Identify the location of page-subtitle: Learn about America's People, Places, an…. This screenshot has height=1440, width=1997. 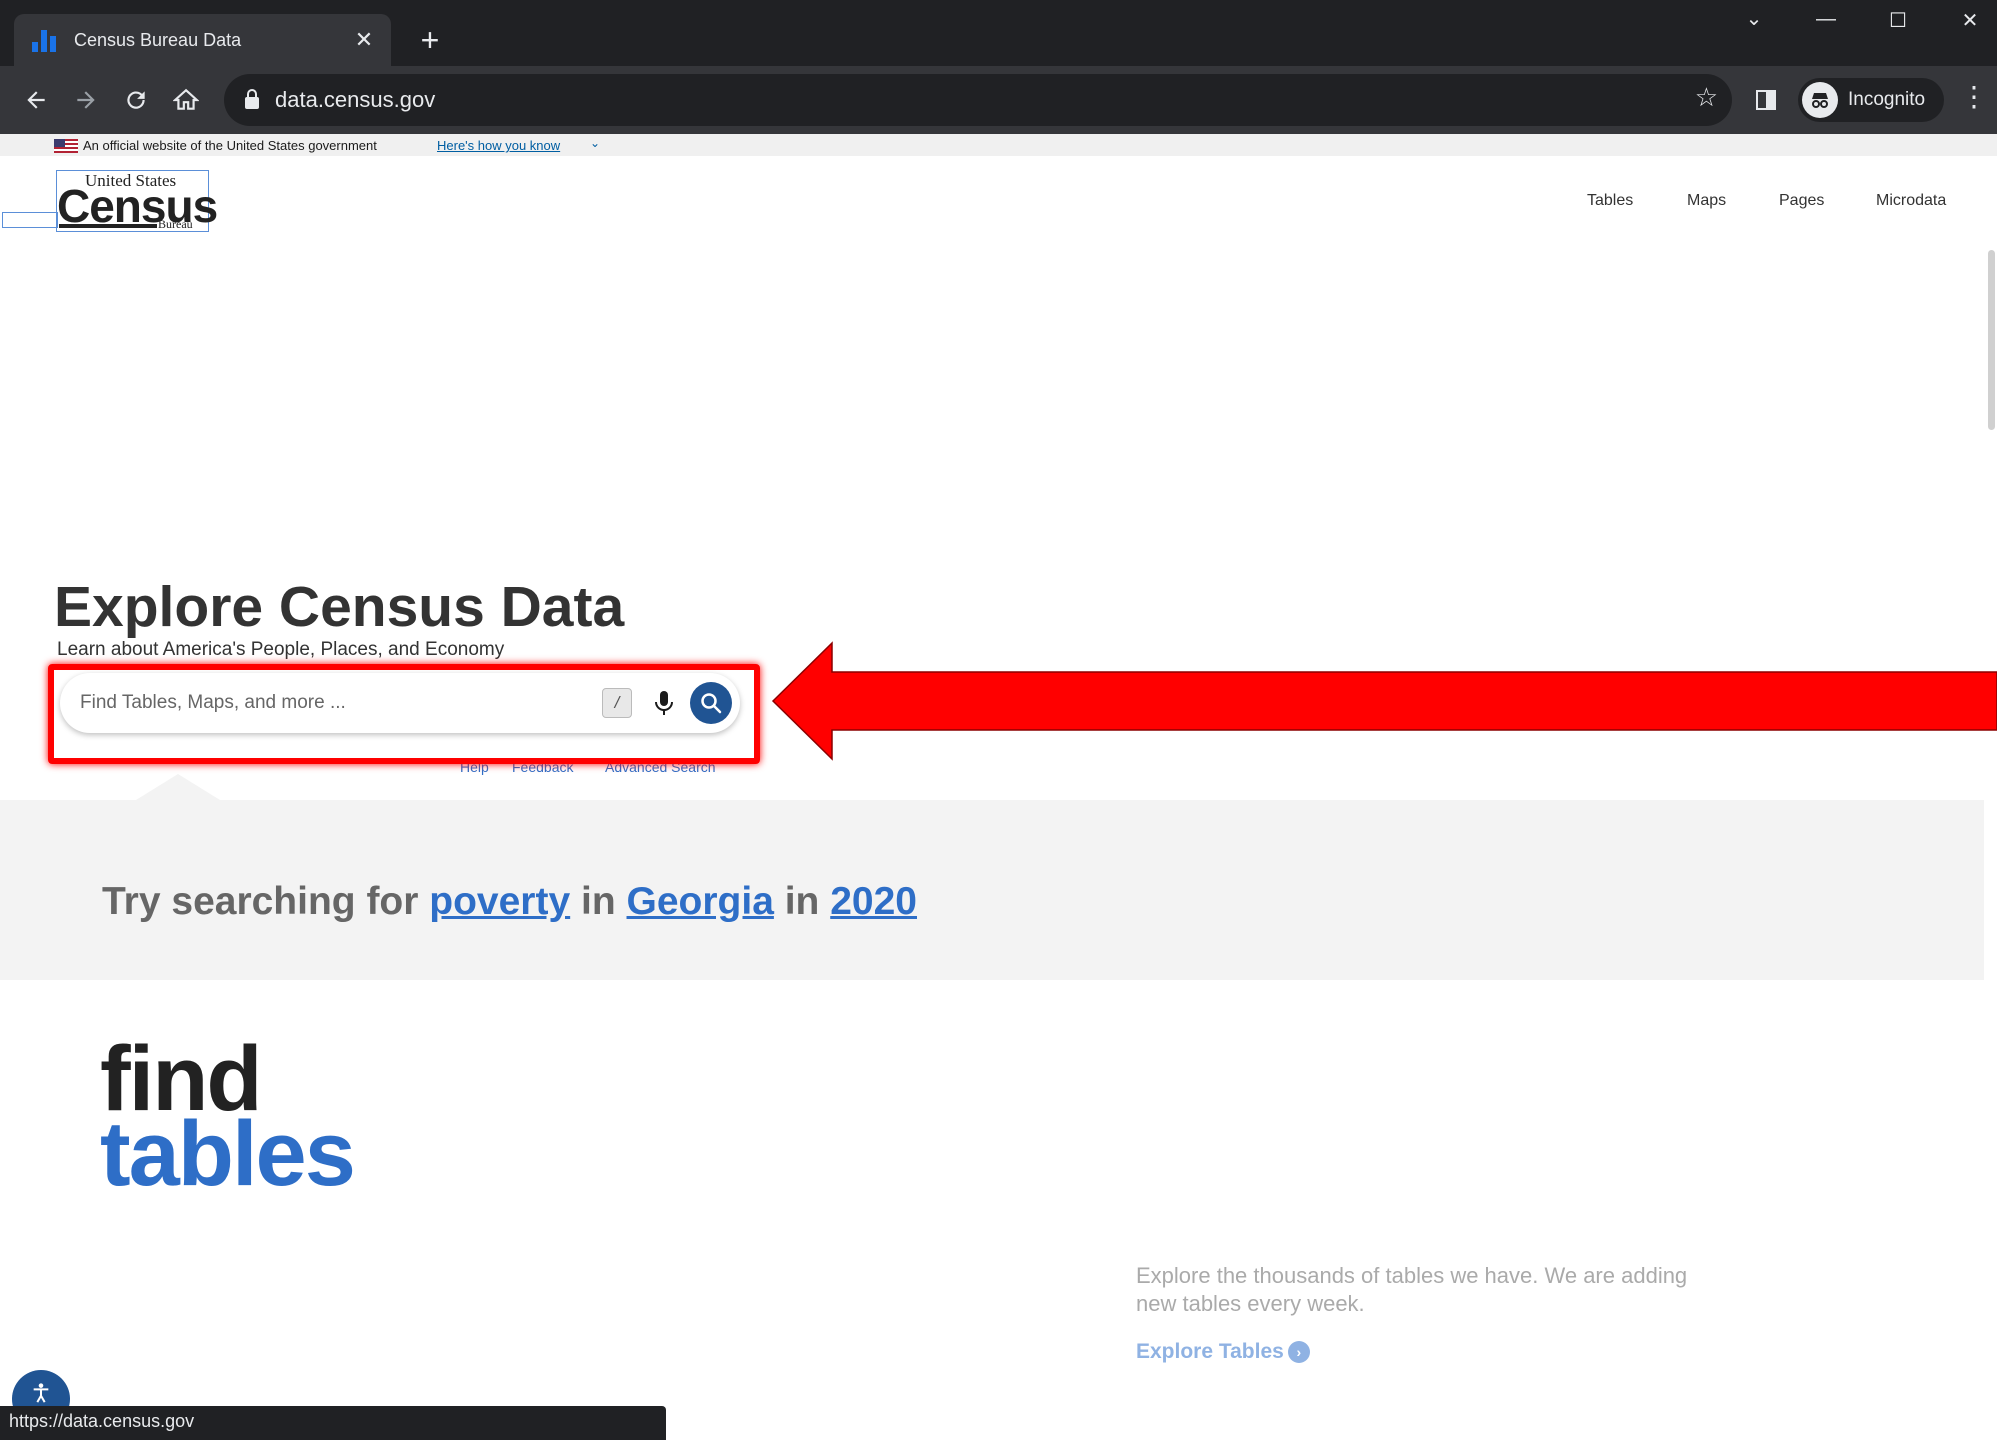
(281, 649).